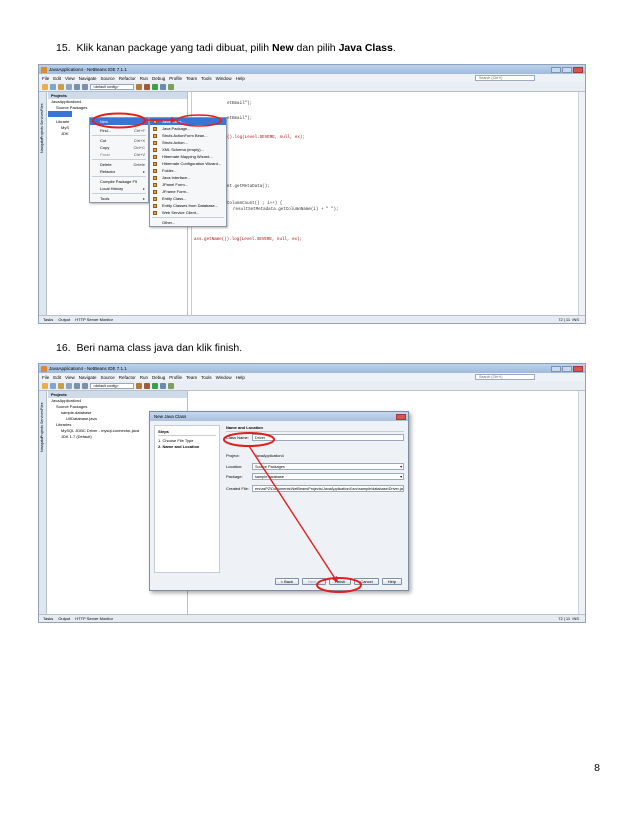  What do you see at coordinates (199, 120) in the screenshot?
I see `highlight-java-class-circle` at bounding box center [199, 120].